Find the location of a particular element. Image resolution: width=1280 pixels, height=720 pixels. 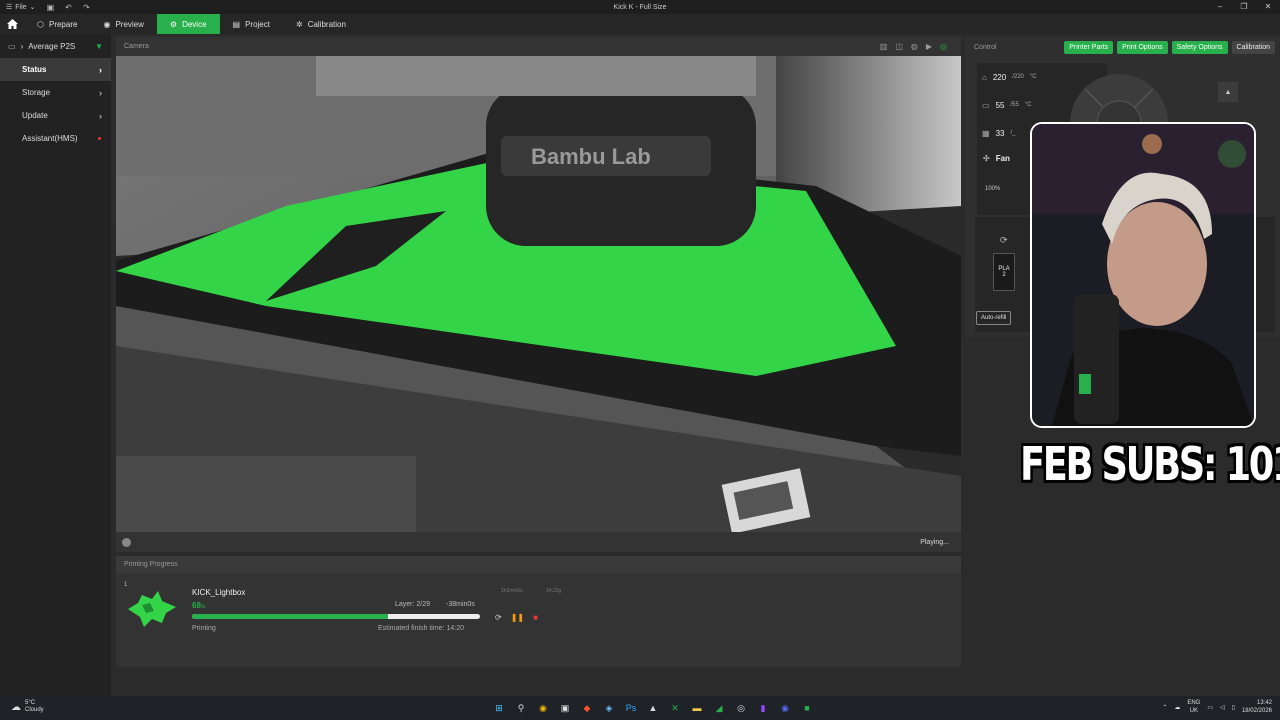

photoshop-icon: Ps is located at coordinates (631, 708).